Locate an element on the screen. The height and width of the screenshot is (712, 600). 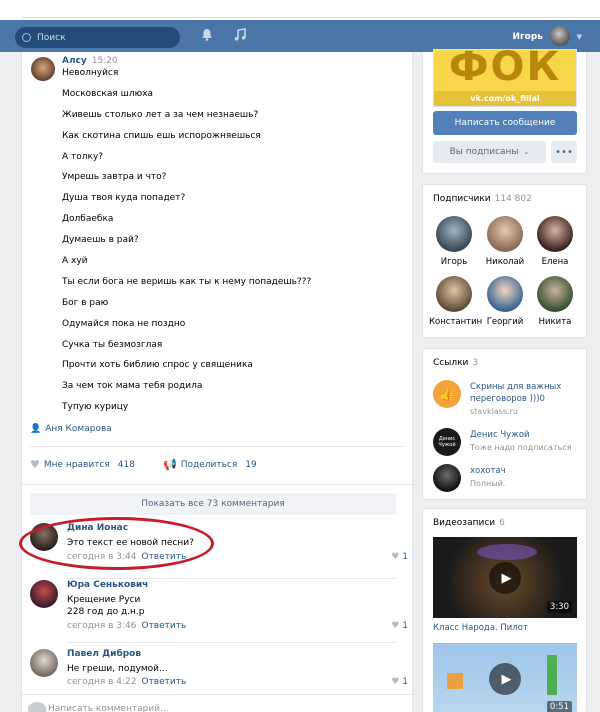
chevron-down-icon: ⌄ is located at coordinates (526, 152).